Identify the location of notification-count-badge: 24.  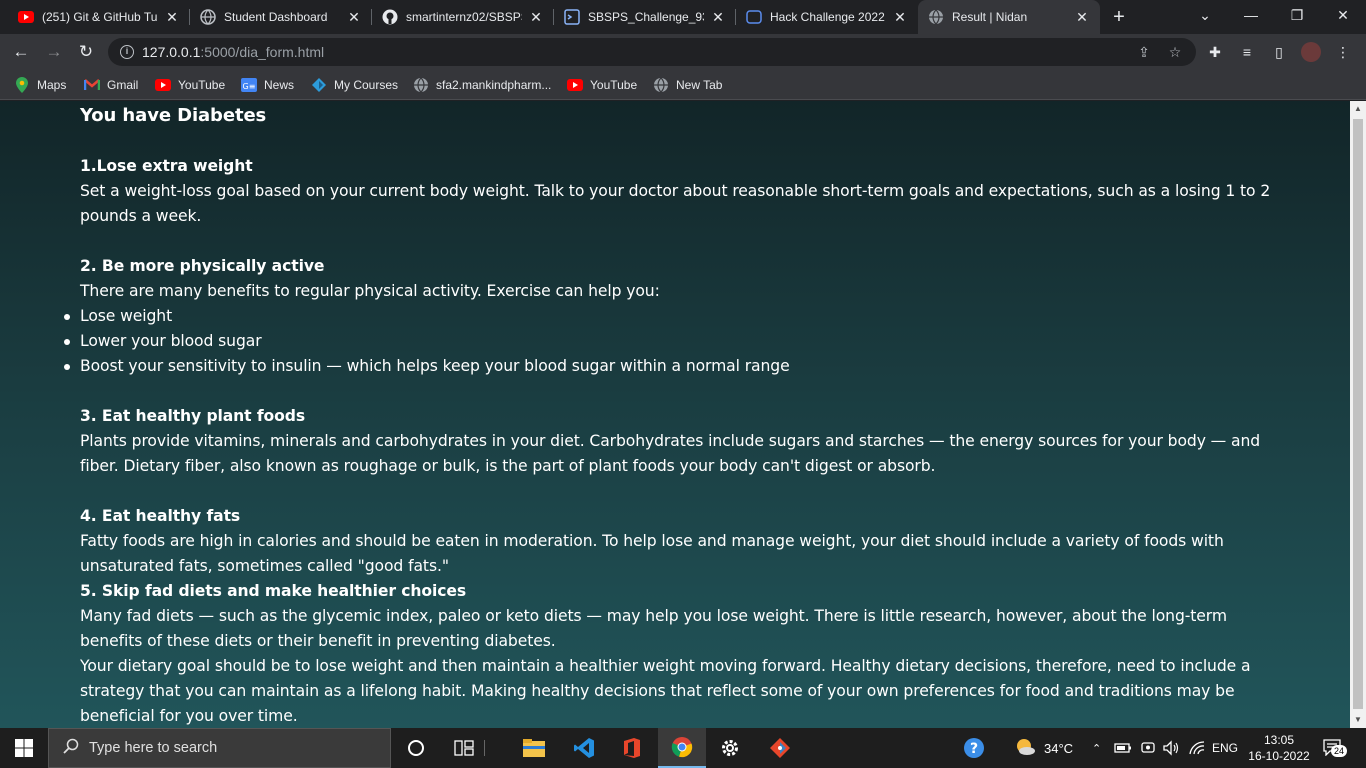
(1339, 751).